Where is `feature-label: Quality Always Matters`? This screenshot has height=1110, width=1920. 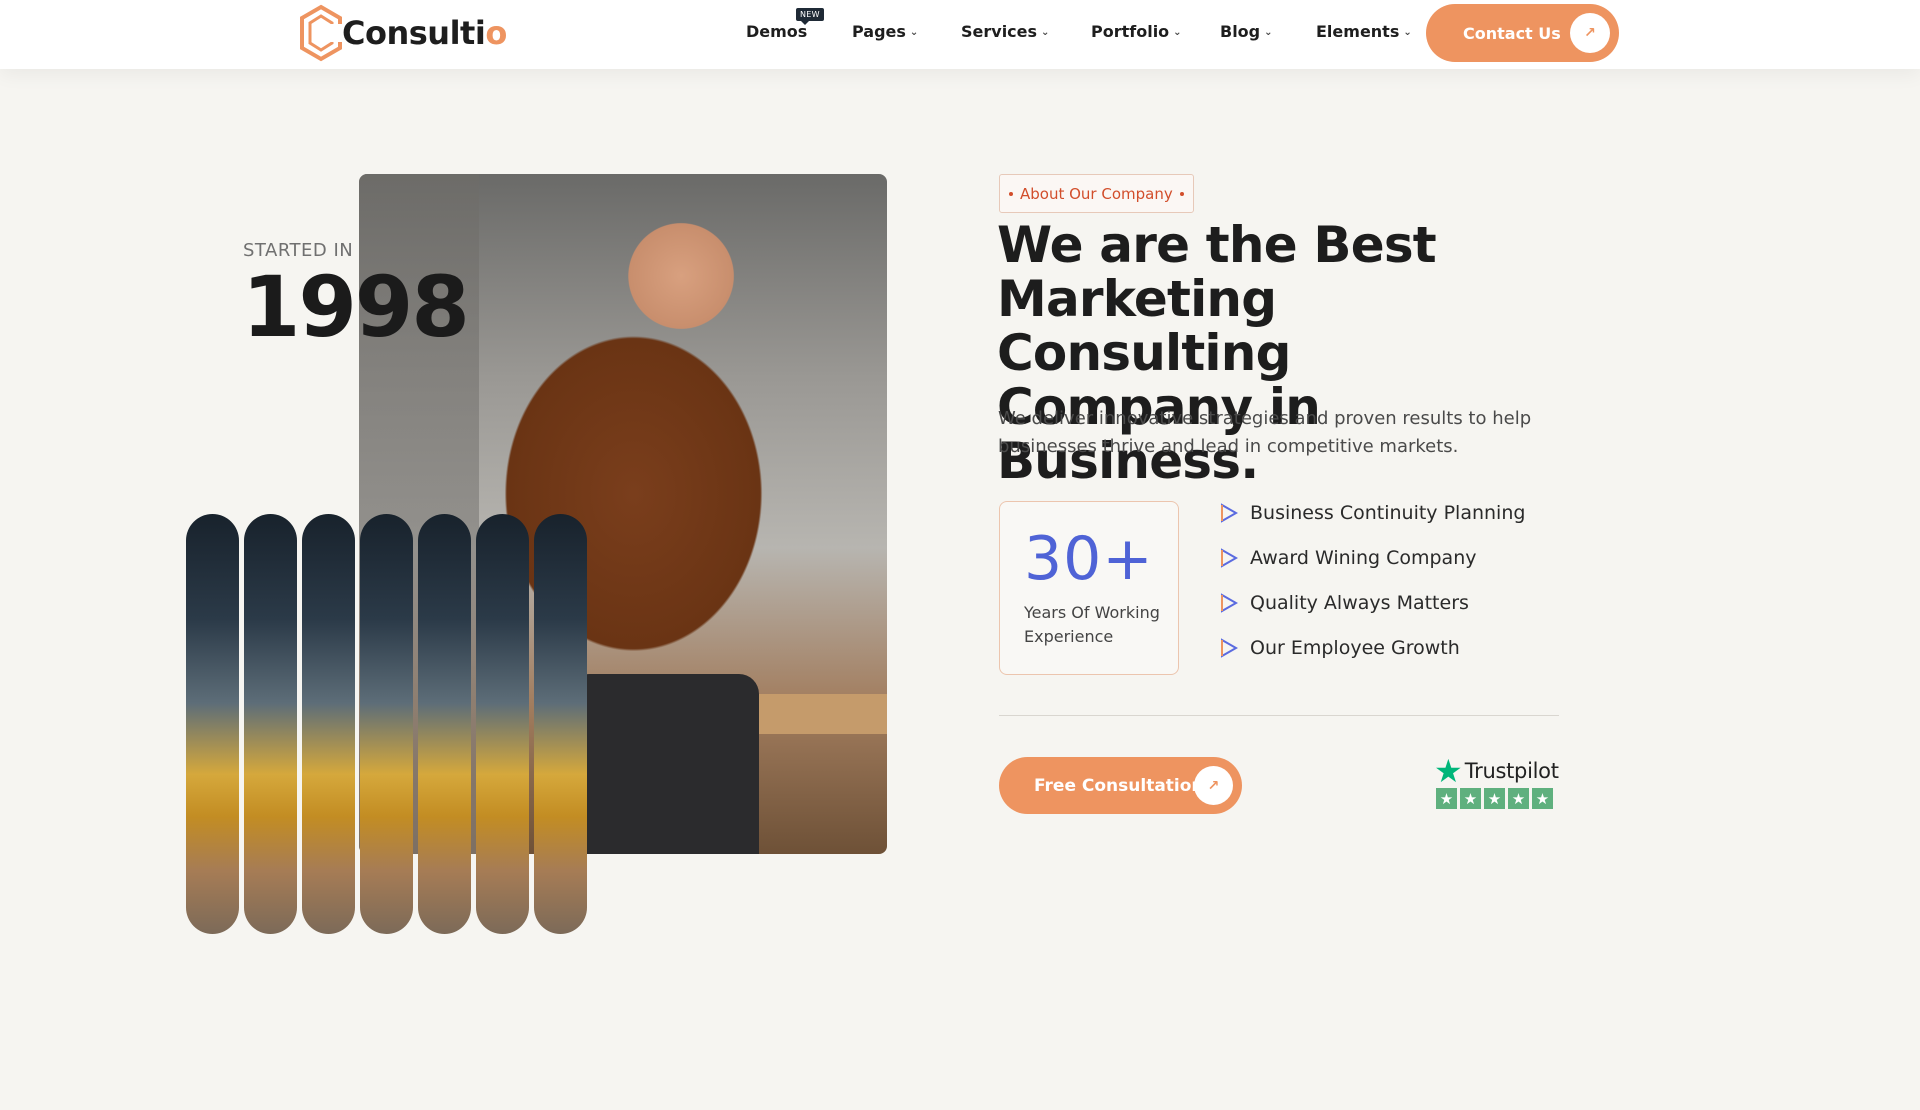
feature-label: Quality Always Matters is located at coordinates (1359, 603).